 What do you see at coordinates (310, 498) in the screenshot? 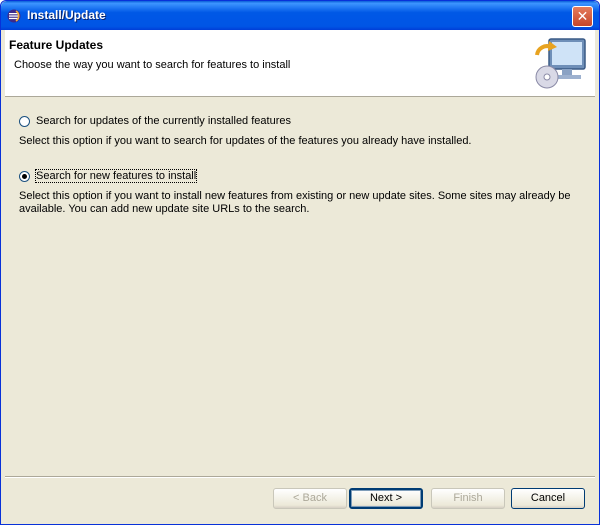
I see `back-button: < Back` at bounding box center [310, 498].